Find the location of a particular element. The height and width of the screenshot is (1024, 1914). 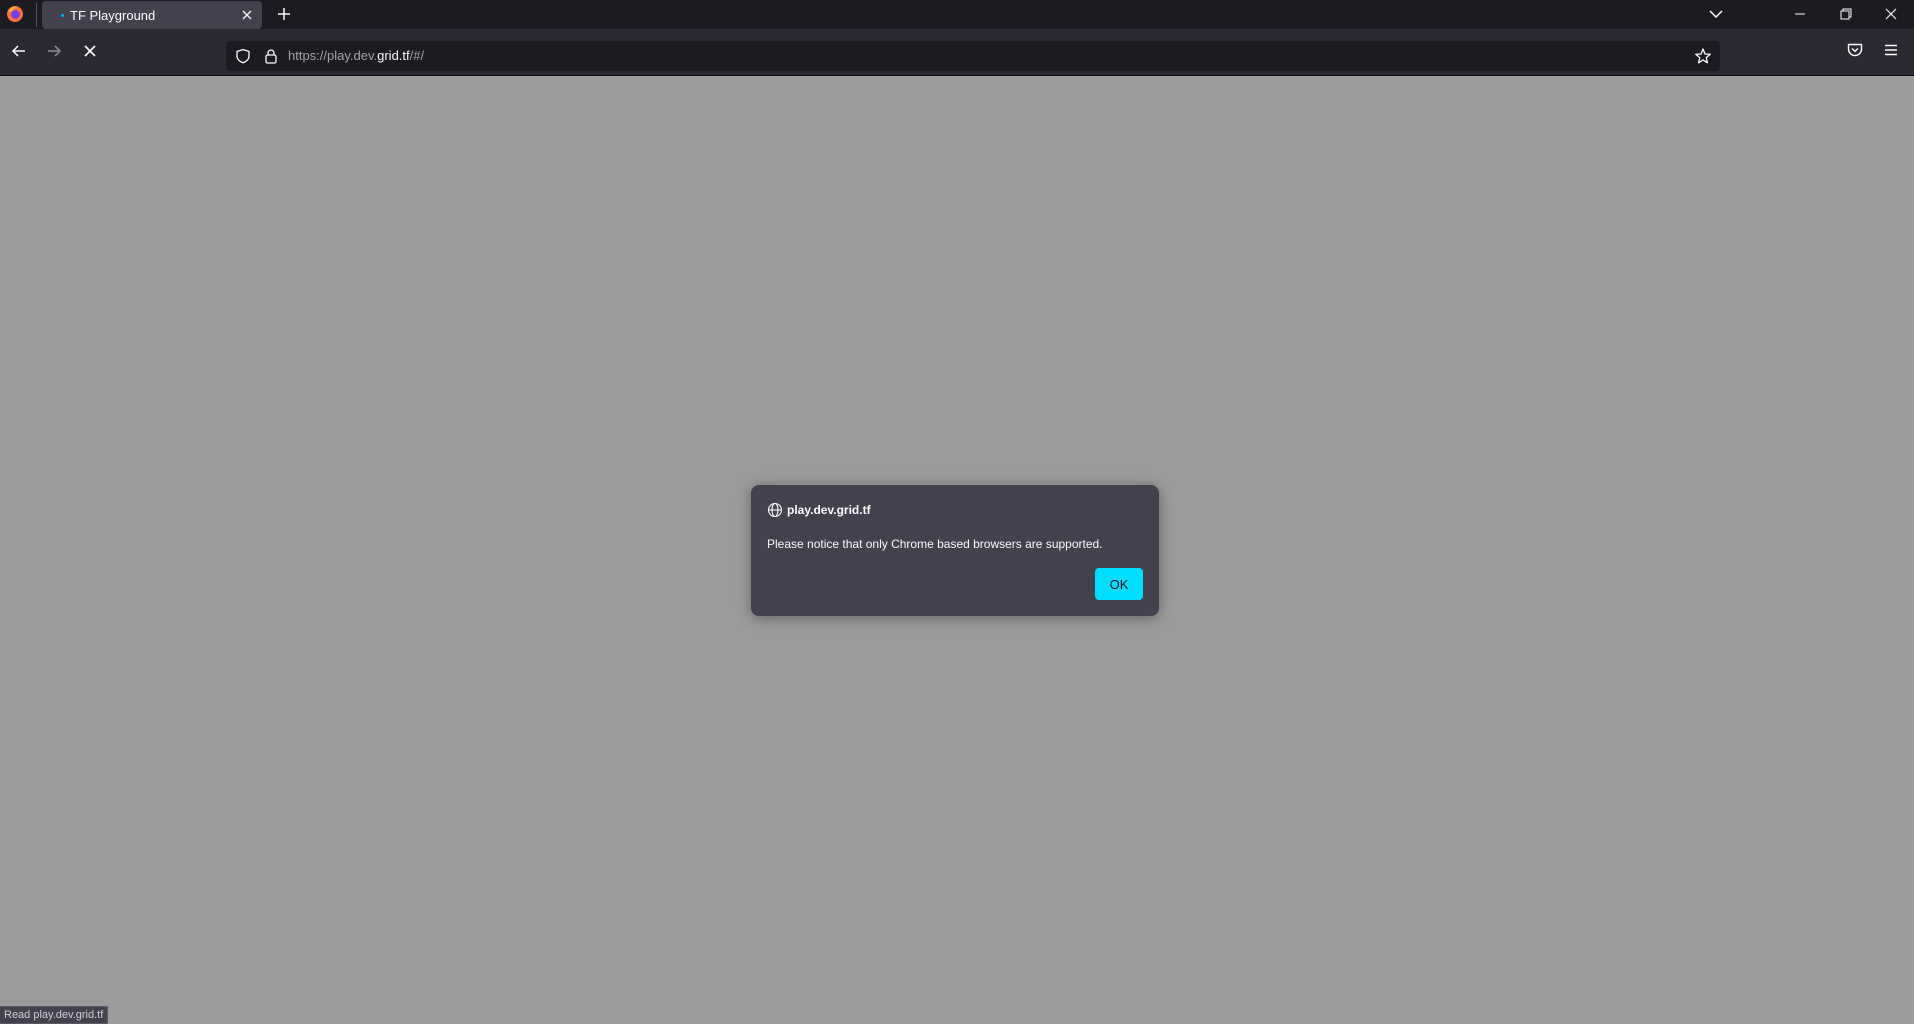

restore-icon is located at coordinates (1846, 14).